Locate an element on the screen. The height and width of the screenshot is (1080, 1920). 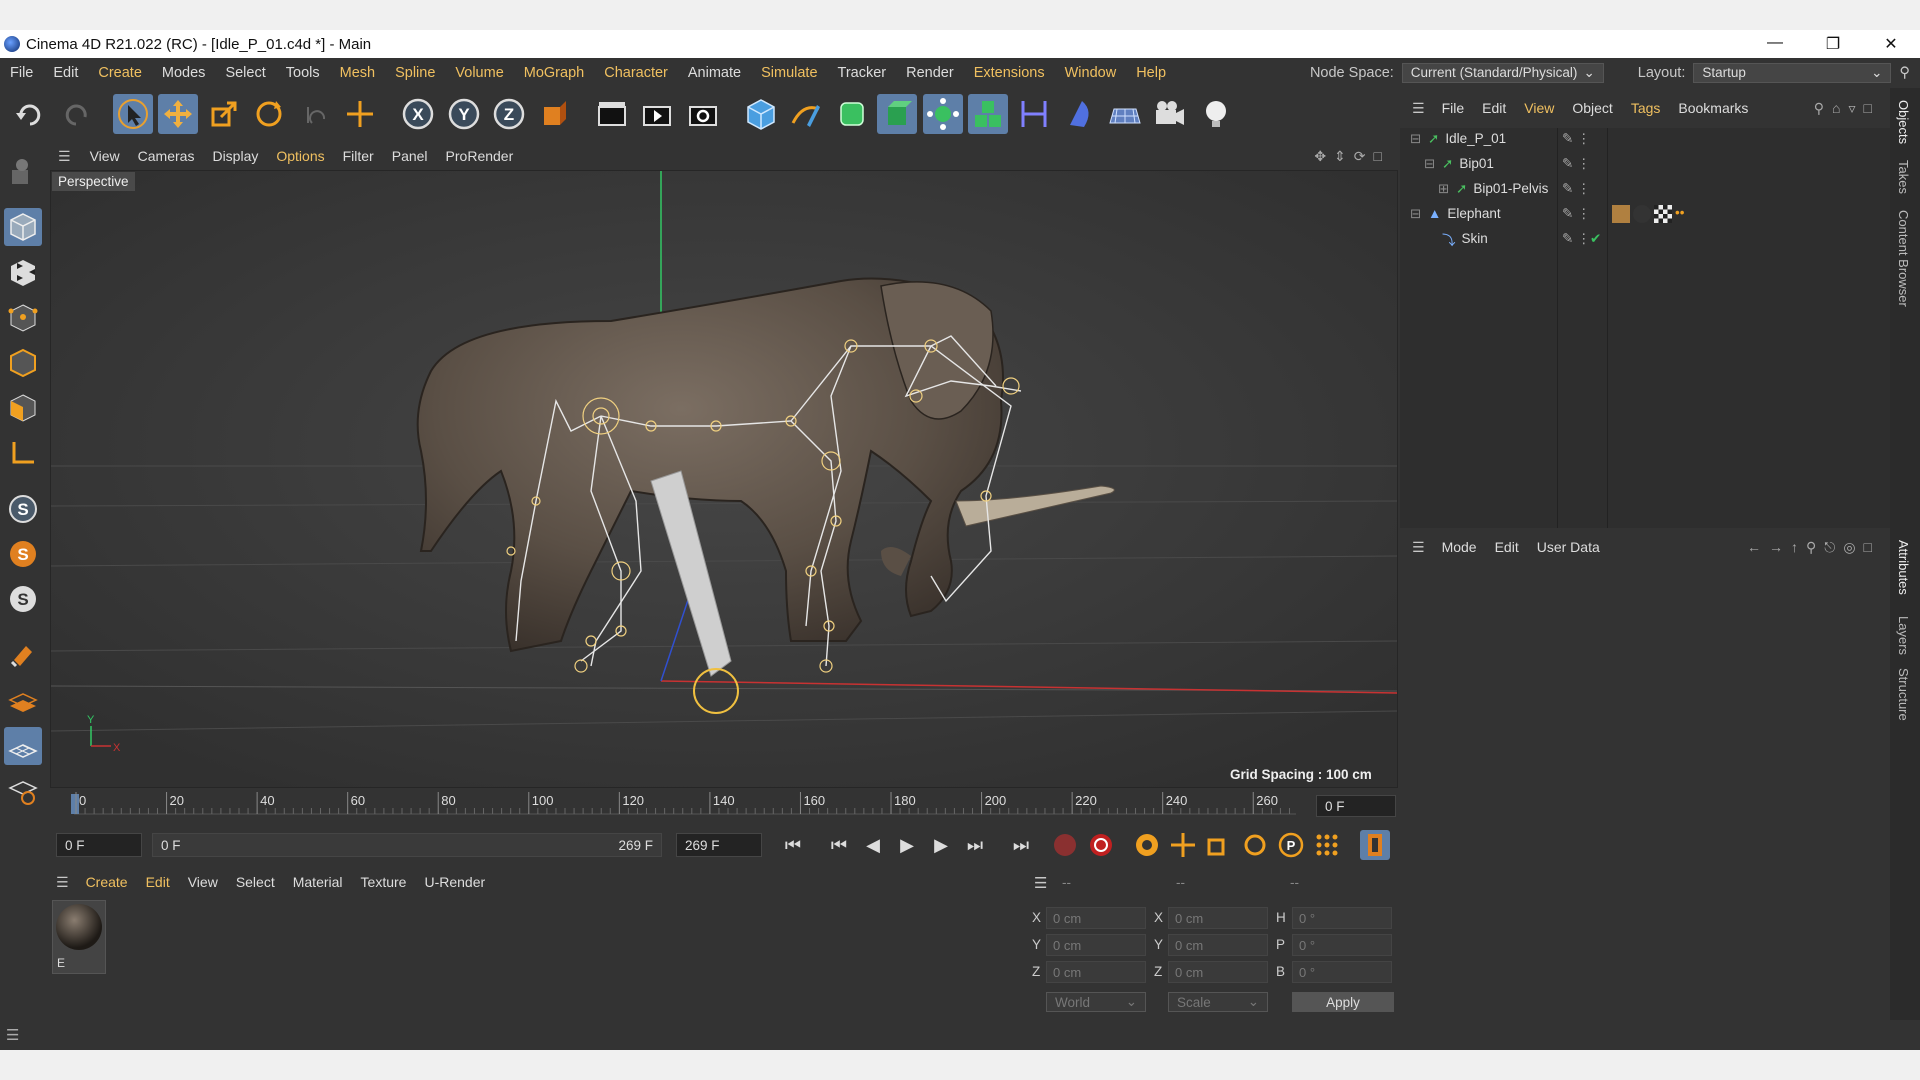
minimize-button: — is located at coordinates (1775, 44).